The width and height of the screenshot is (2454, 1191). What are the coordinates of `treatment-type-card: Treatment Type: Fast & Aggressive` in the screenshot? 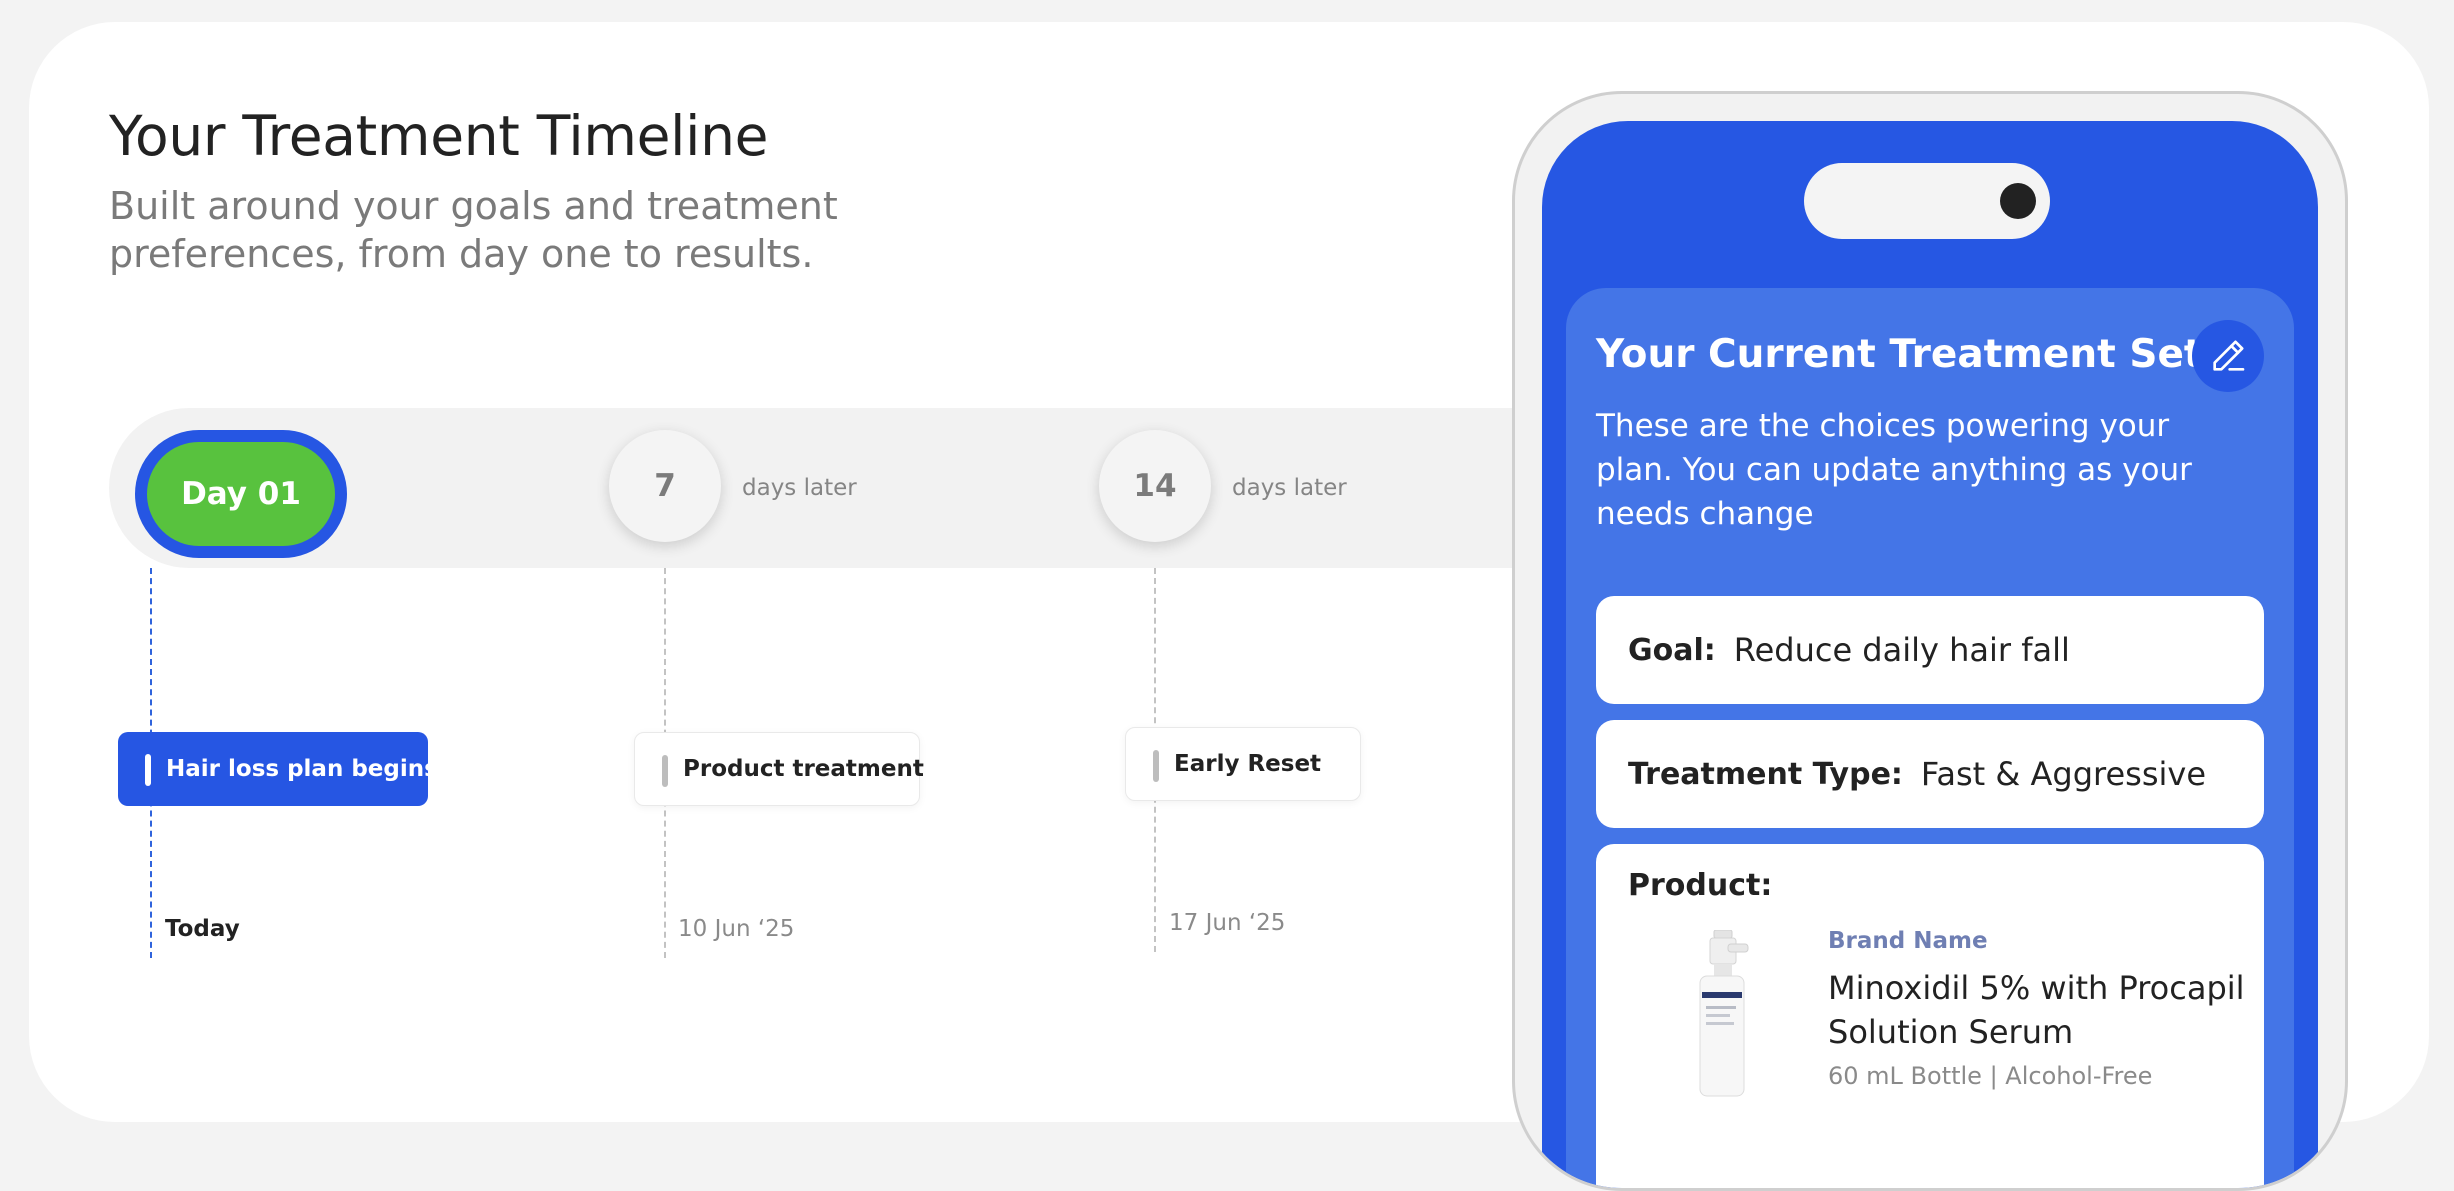 It's located at (1930, 774).